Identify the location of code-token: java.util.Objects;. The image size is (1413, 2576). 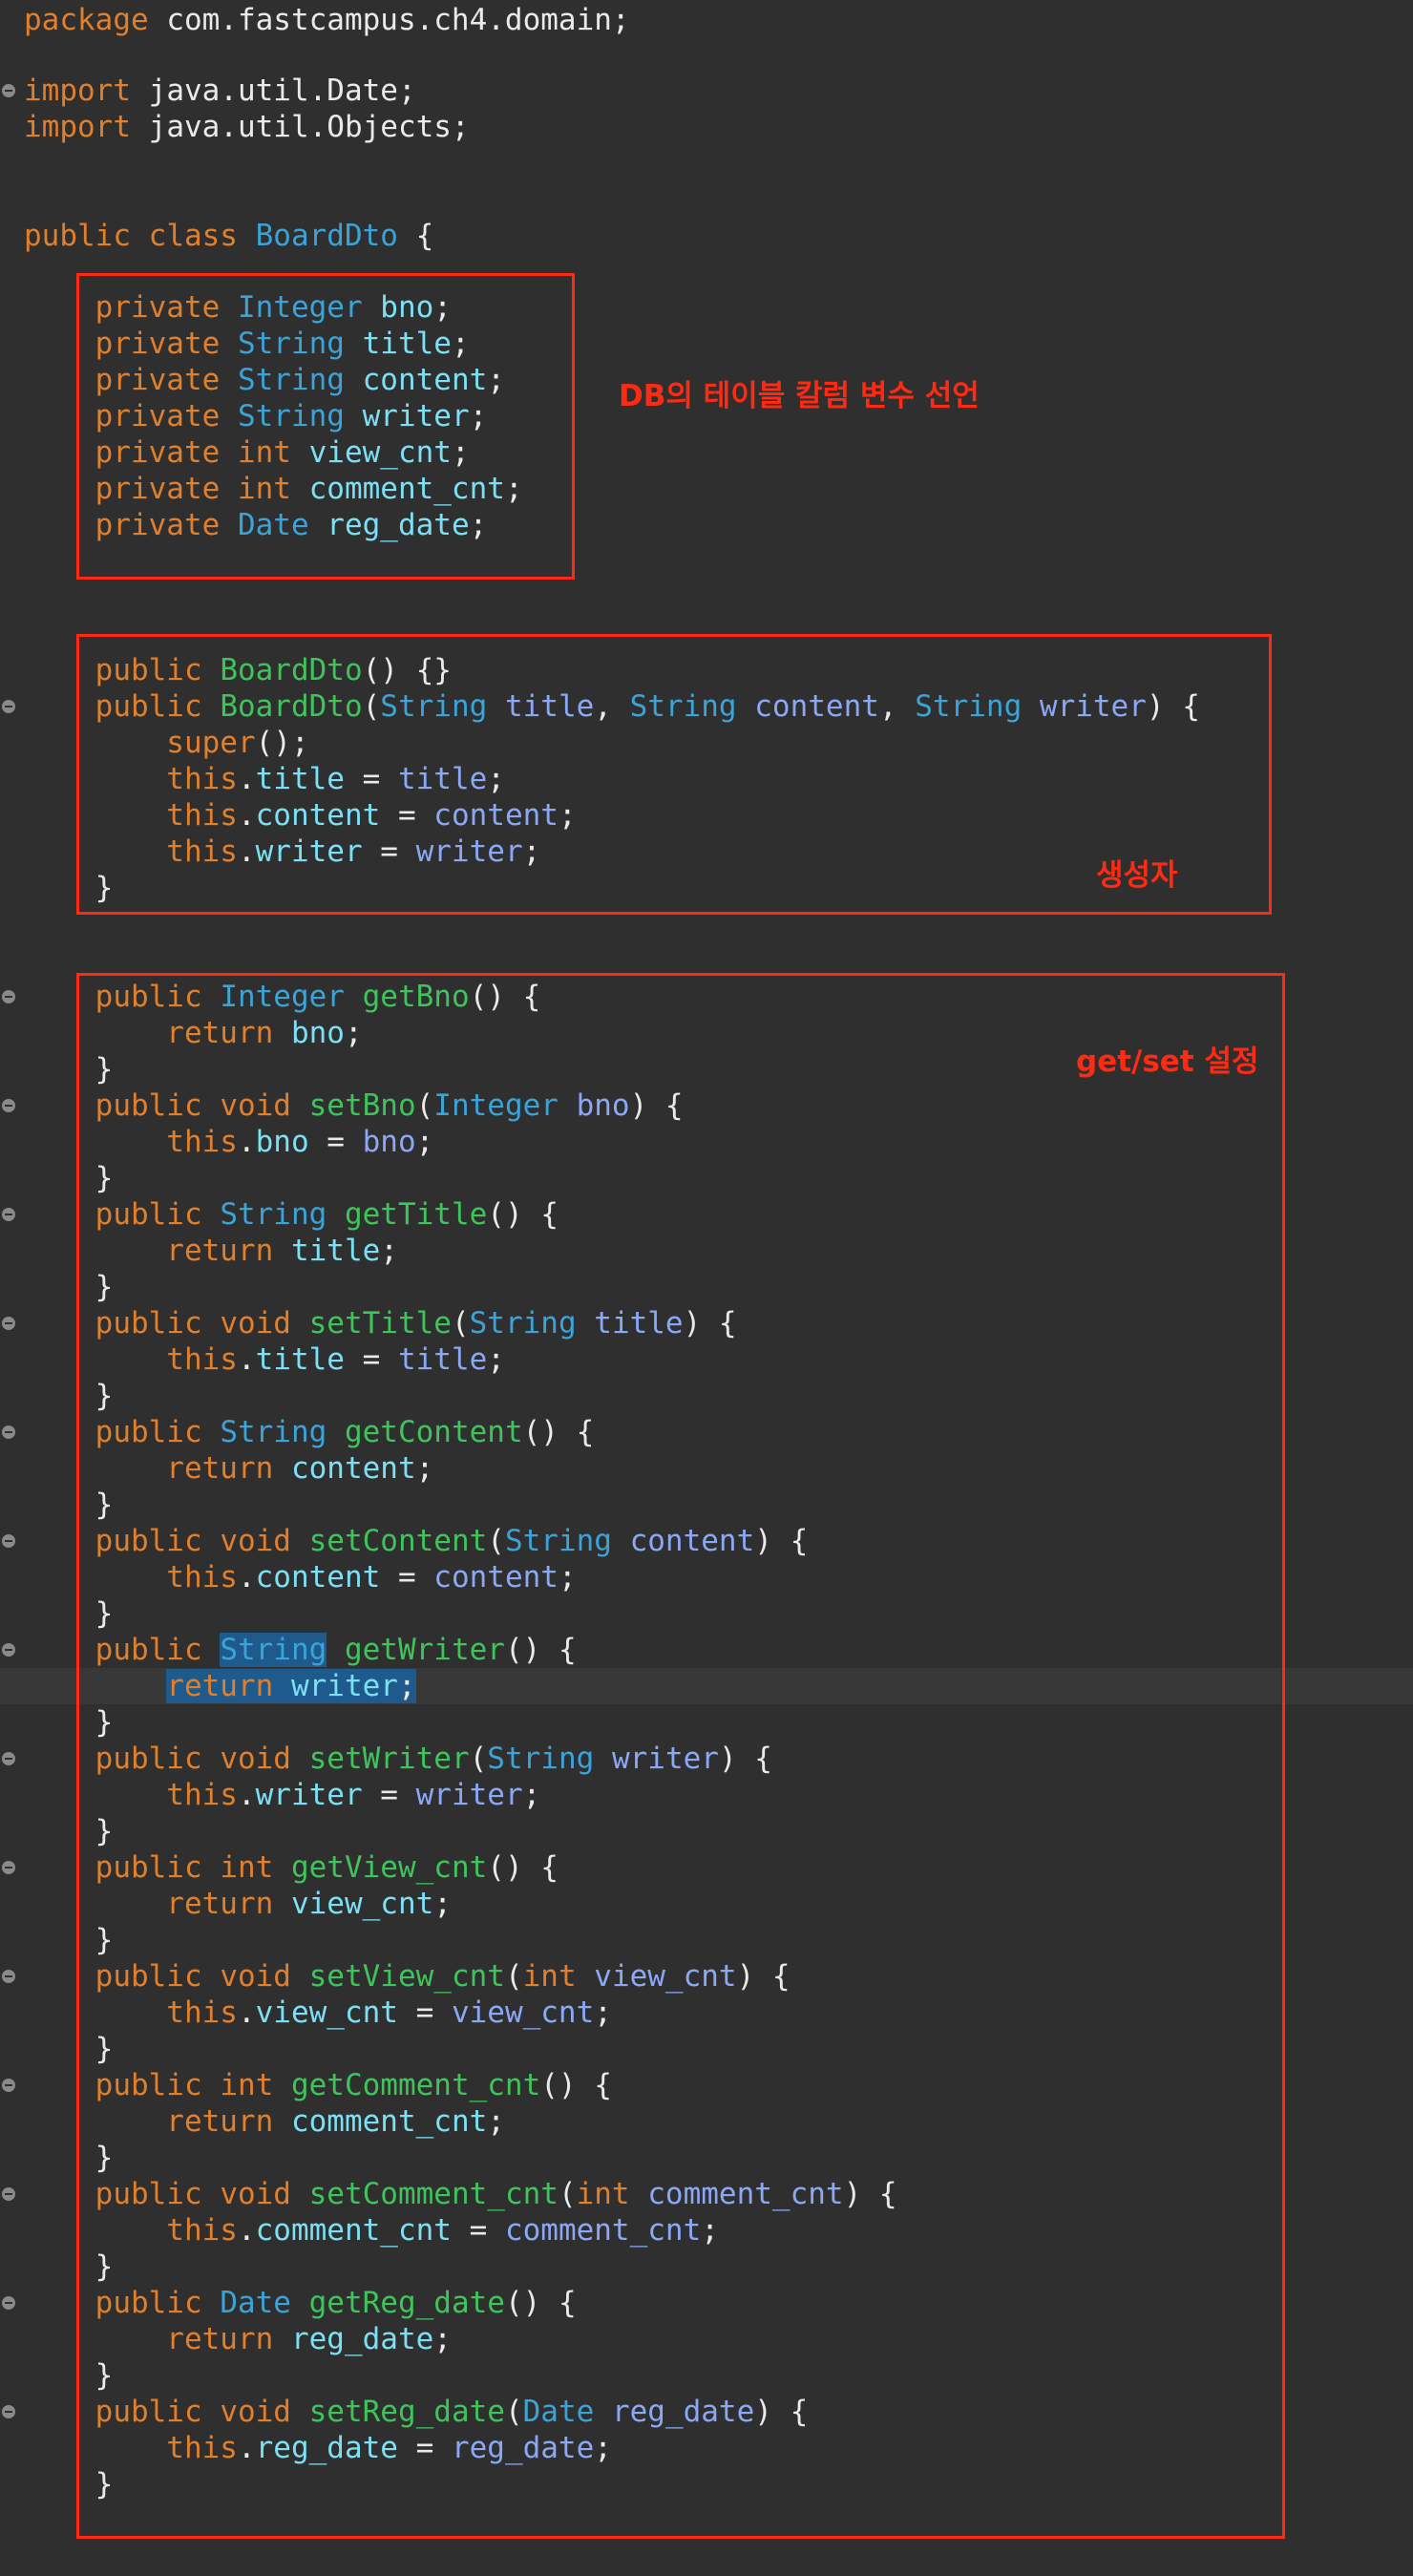
(309, 127).